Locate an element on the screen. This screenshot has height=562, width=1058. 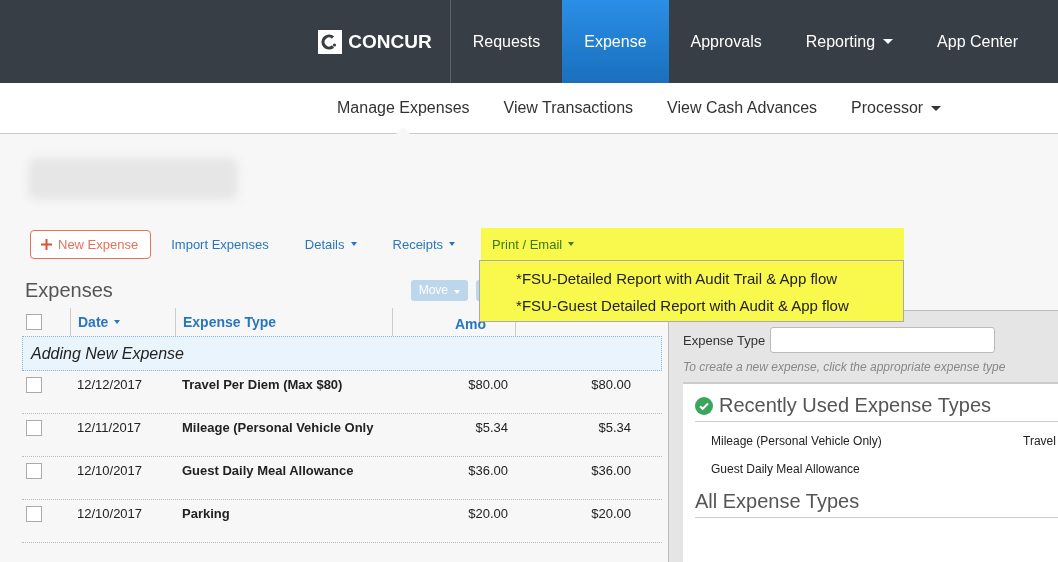
table-cell-text: Guest Daily Meal Allowance is located at coordinates (268, 470).